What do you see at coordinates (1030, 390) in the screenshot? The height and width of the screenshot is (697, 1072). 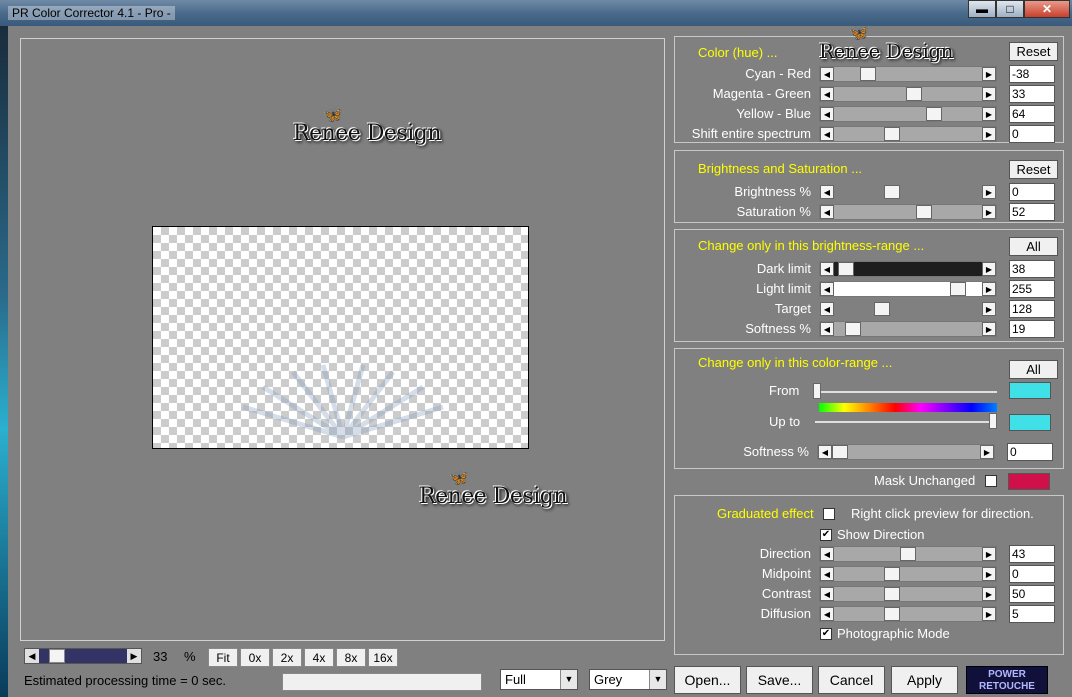 I see `from-color-swatch` at bounding box center [1030, 390].